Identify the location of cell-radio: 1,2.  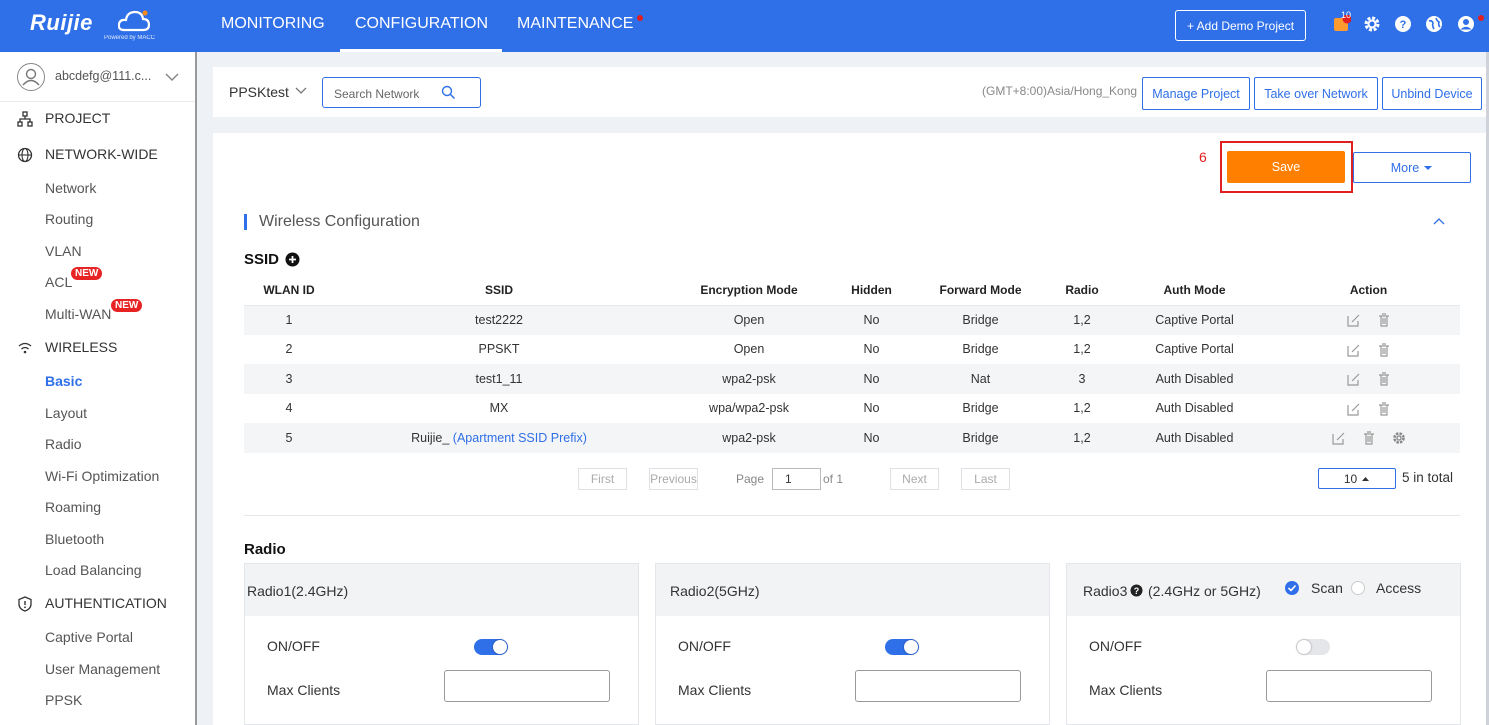
(1082, 408).